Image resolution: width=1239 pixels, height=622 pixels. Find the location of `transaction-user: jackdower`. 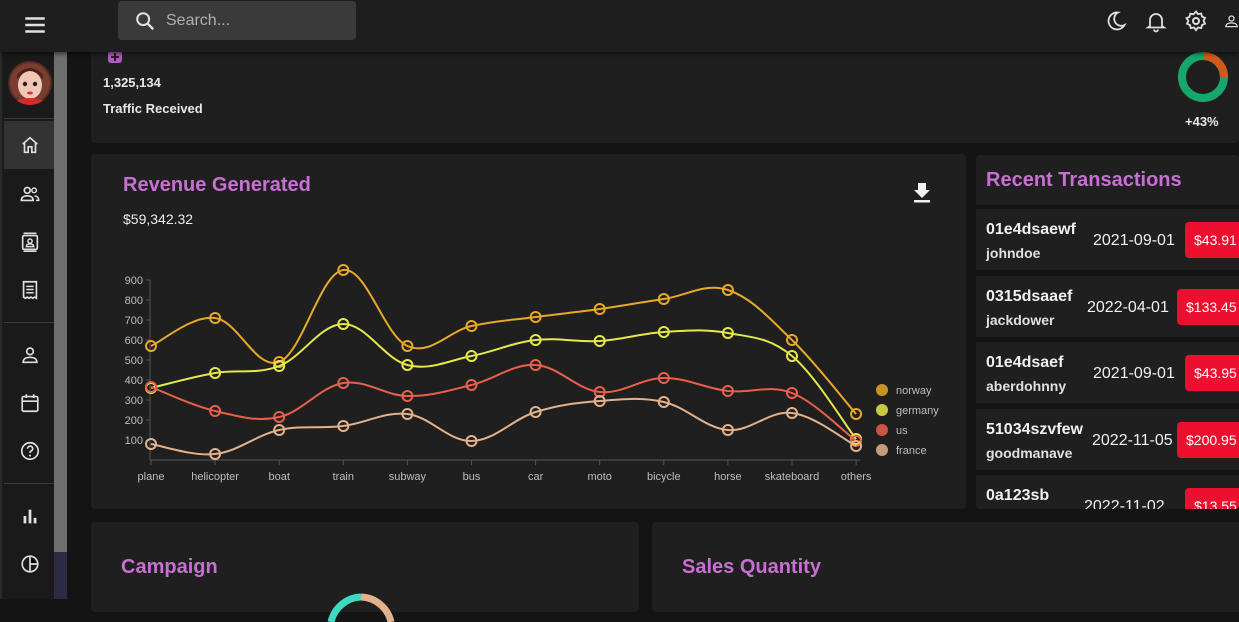

transaction-user: jackdower is located at coordinates (1020, 320).